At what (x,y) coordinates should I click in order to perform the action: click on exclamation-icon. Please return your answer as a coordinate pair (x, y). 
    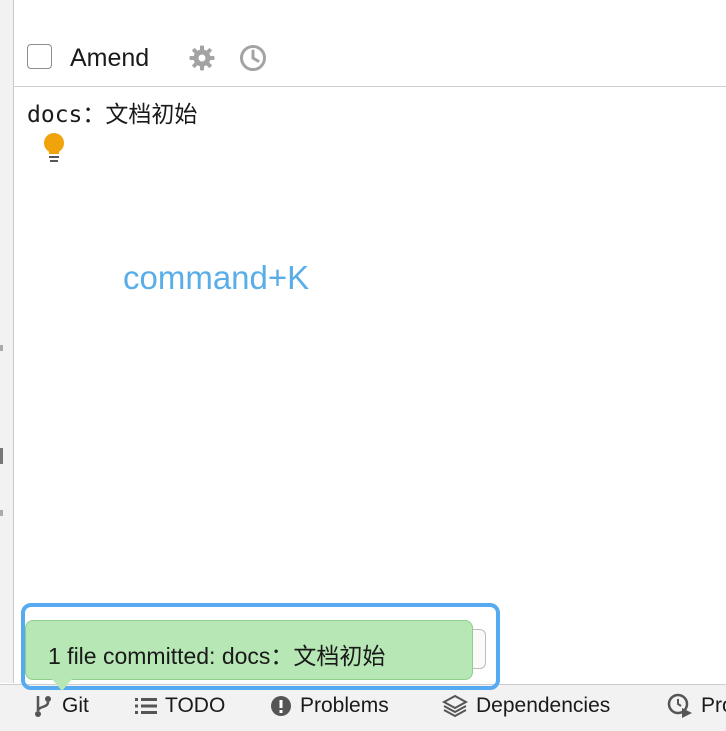
    Looking at the image, I should click on (281, 706).